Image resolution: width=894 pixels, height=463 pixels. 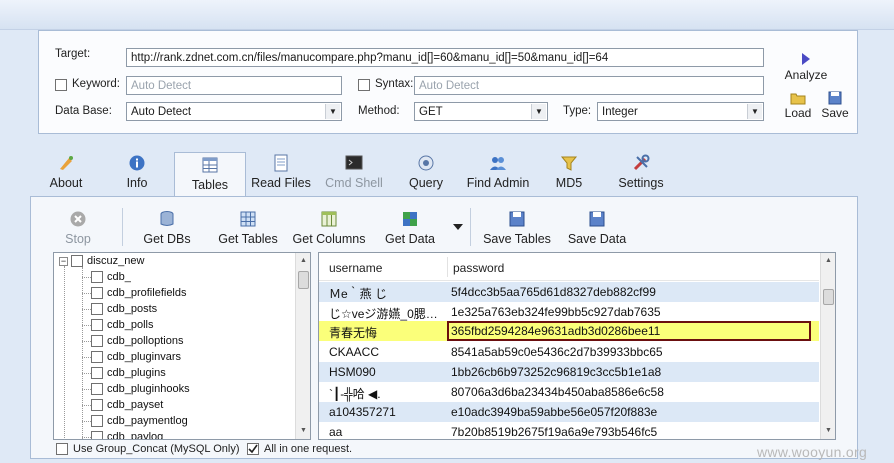 I want to click on keyword-checkbox, so click(x=61, y=85).